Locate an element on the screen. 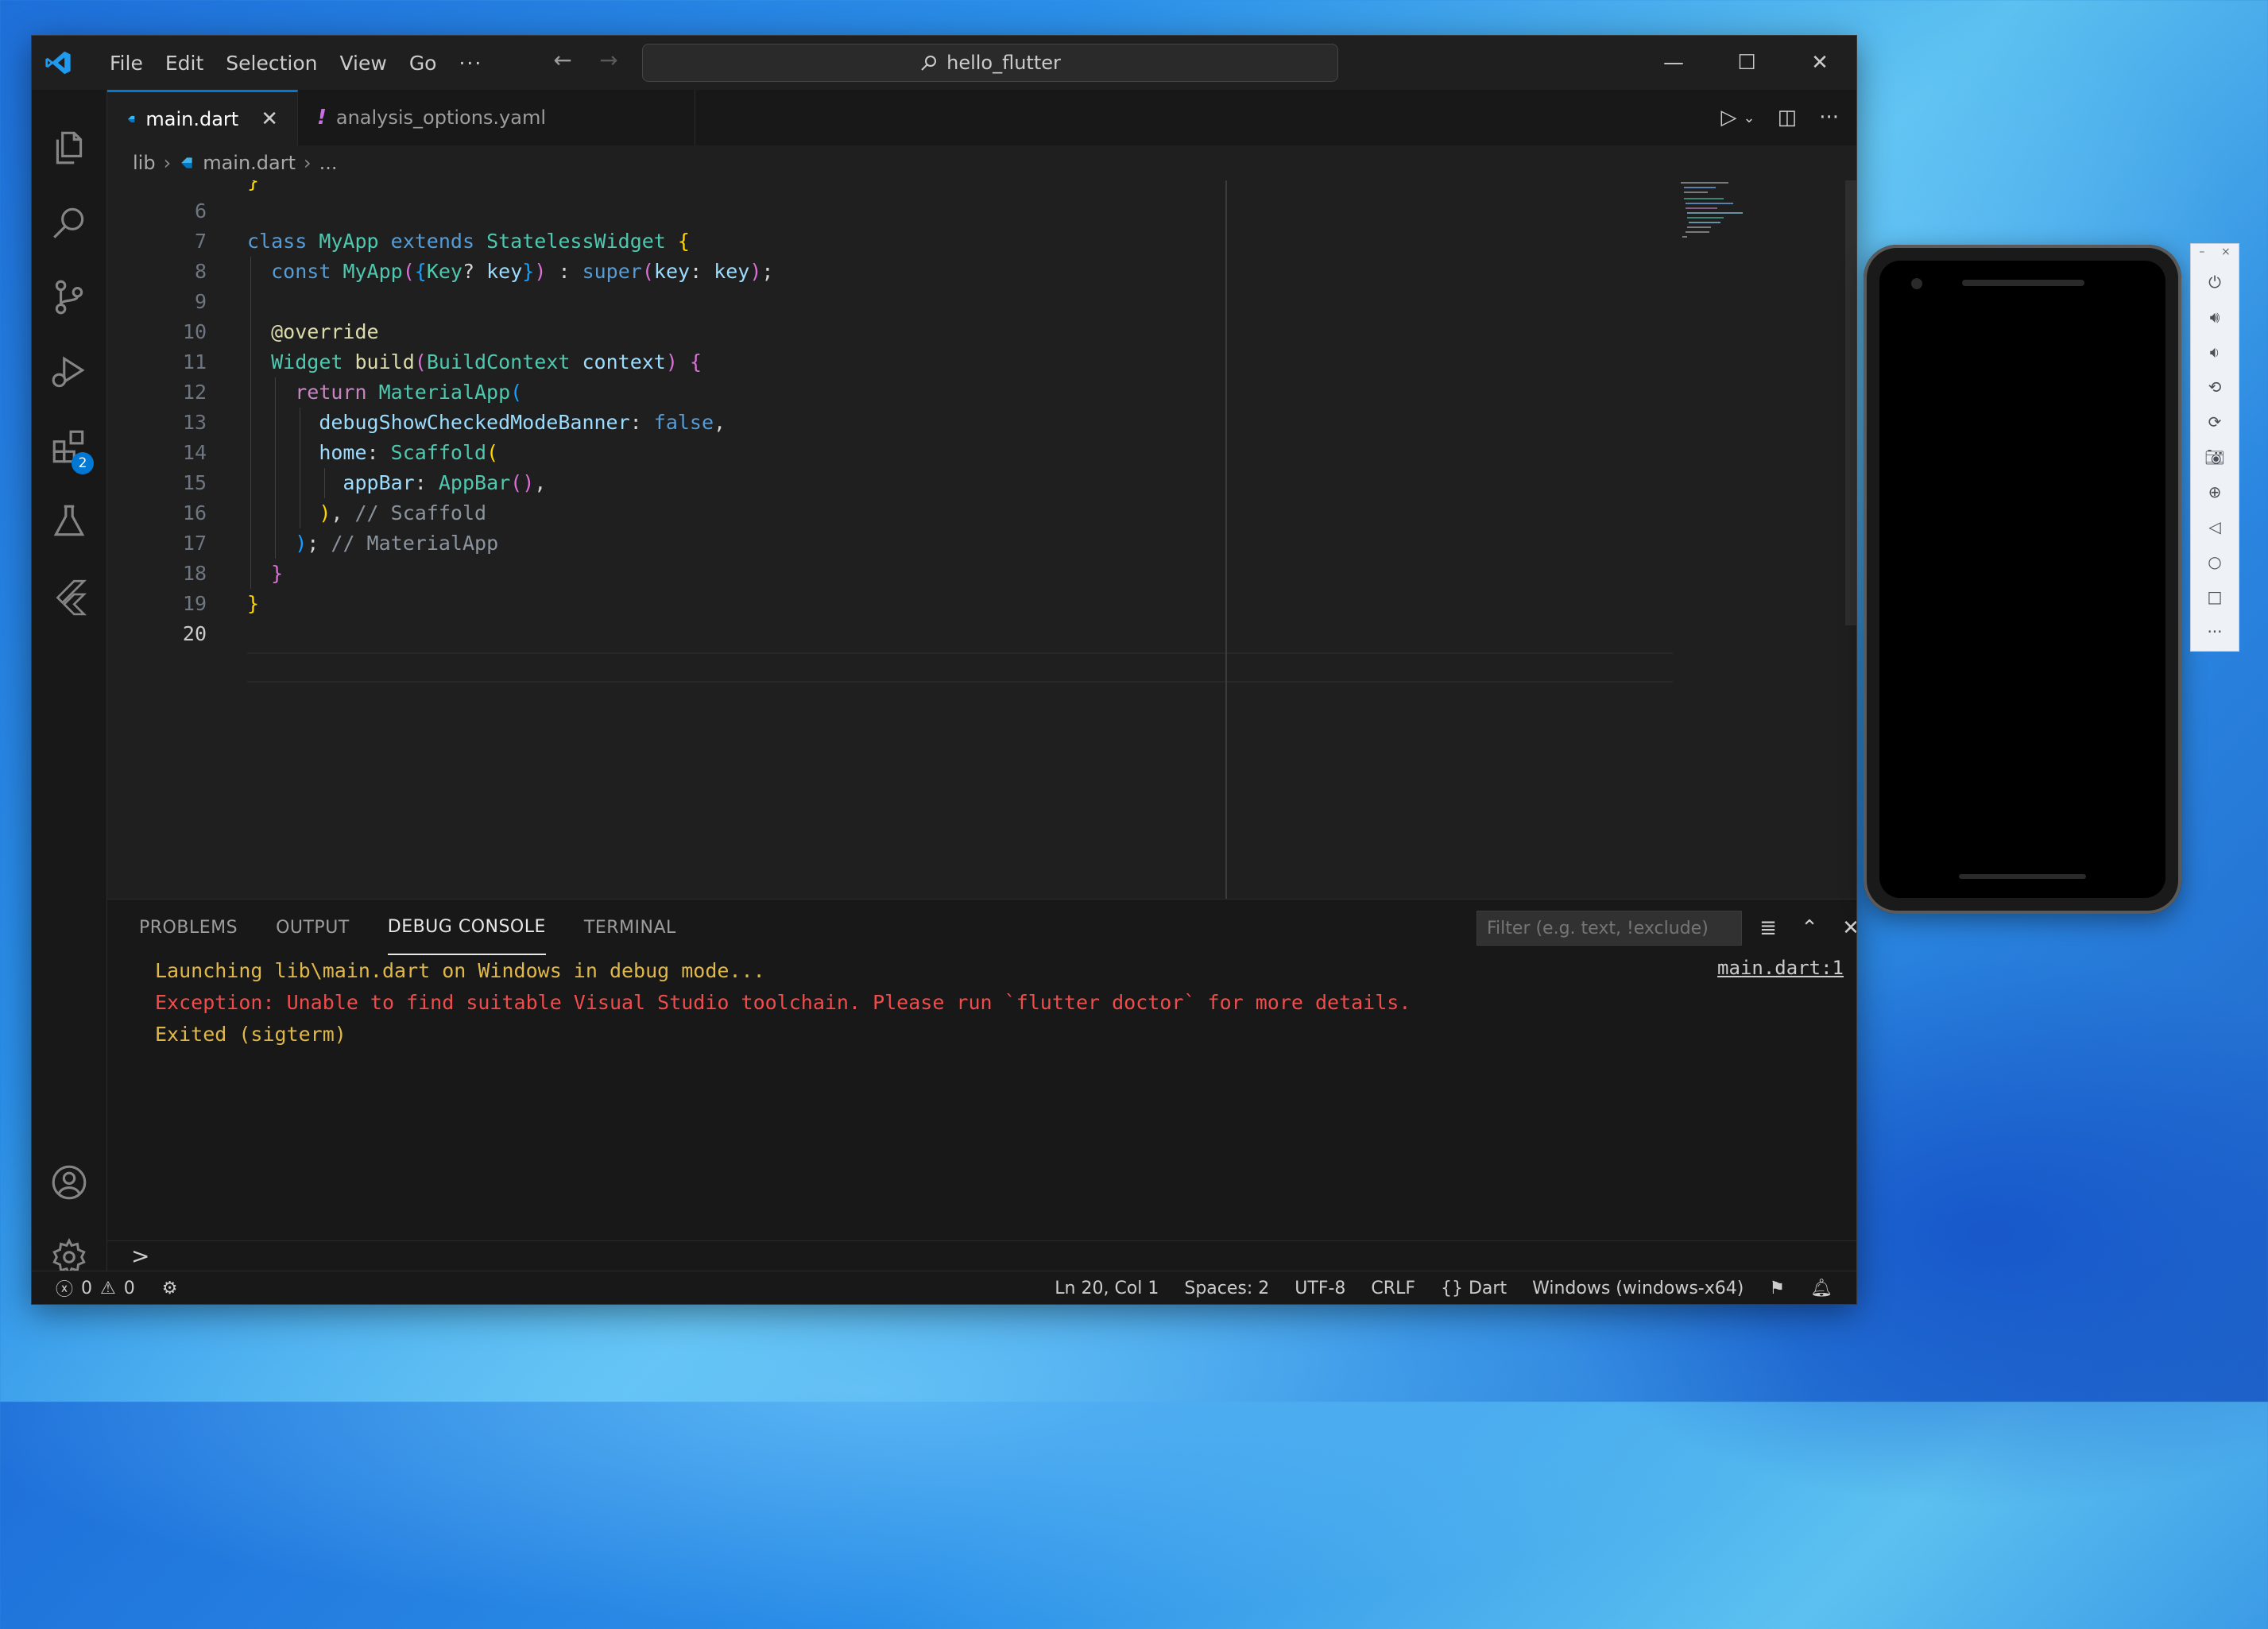 This screenshot has height=1629, width=2268. menu-view: View is located at coordinates (363, 63).